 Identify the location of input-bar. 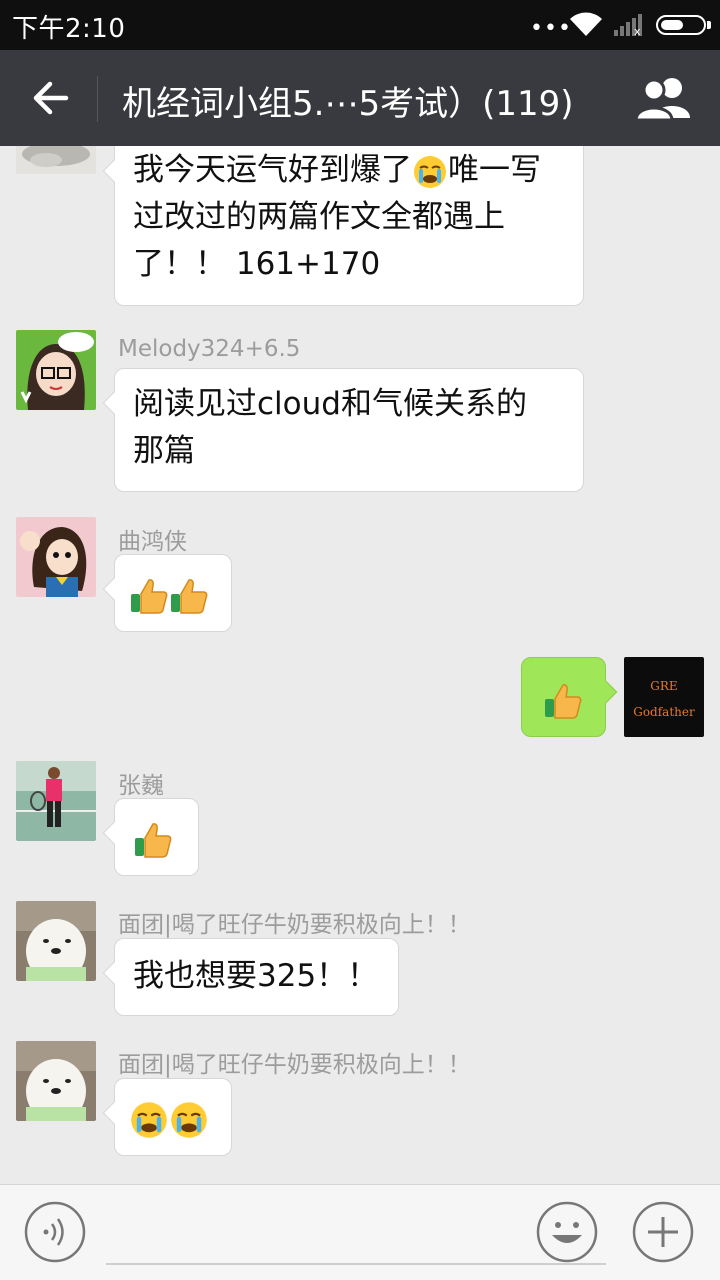
(360, 1232).